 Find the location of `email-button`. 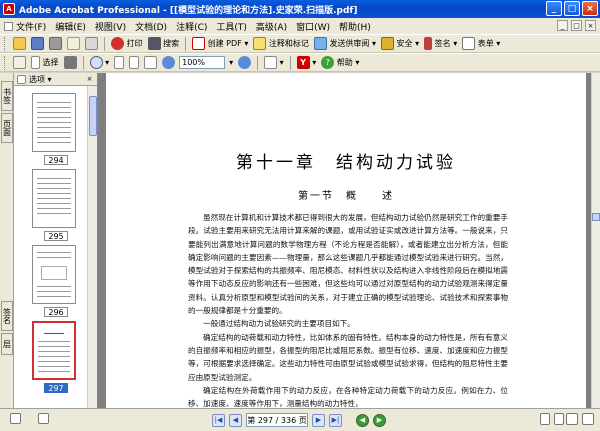

email-button is located at coordinates (73, 43).